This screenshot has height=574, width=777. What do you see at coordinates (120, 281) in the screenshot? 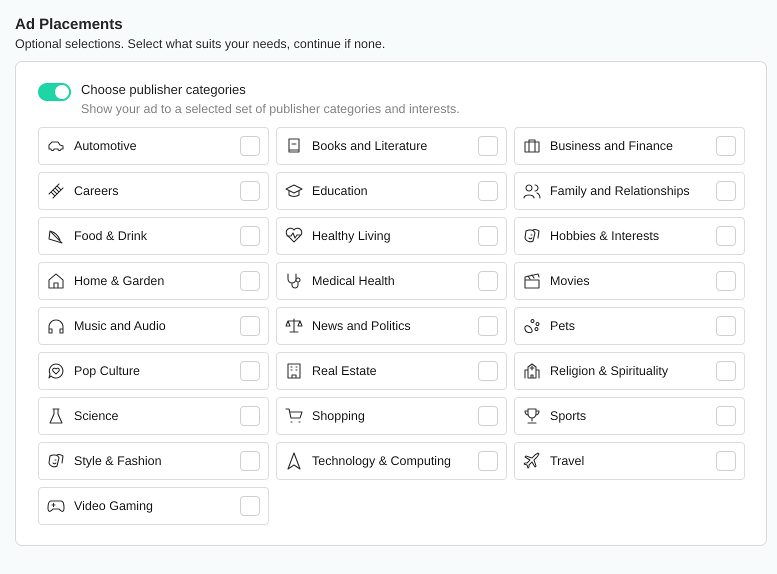
I see `category-label: Home & Garden` at bounding box center [120, 281].